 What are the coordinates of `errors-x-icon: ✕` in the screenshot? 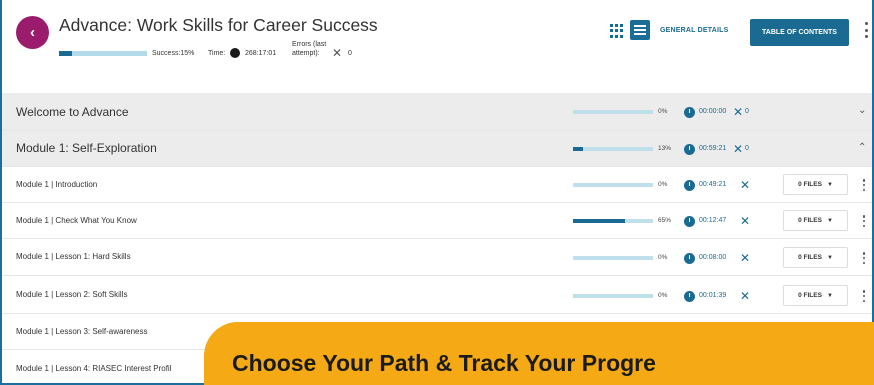 It's located at (337, 53).